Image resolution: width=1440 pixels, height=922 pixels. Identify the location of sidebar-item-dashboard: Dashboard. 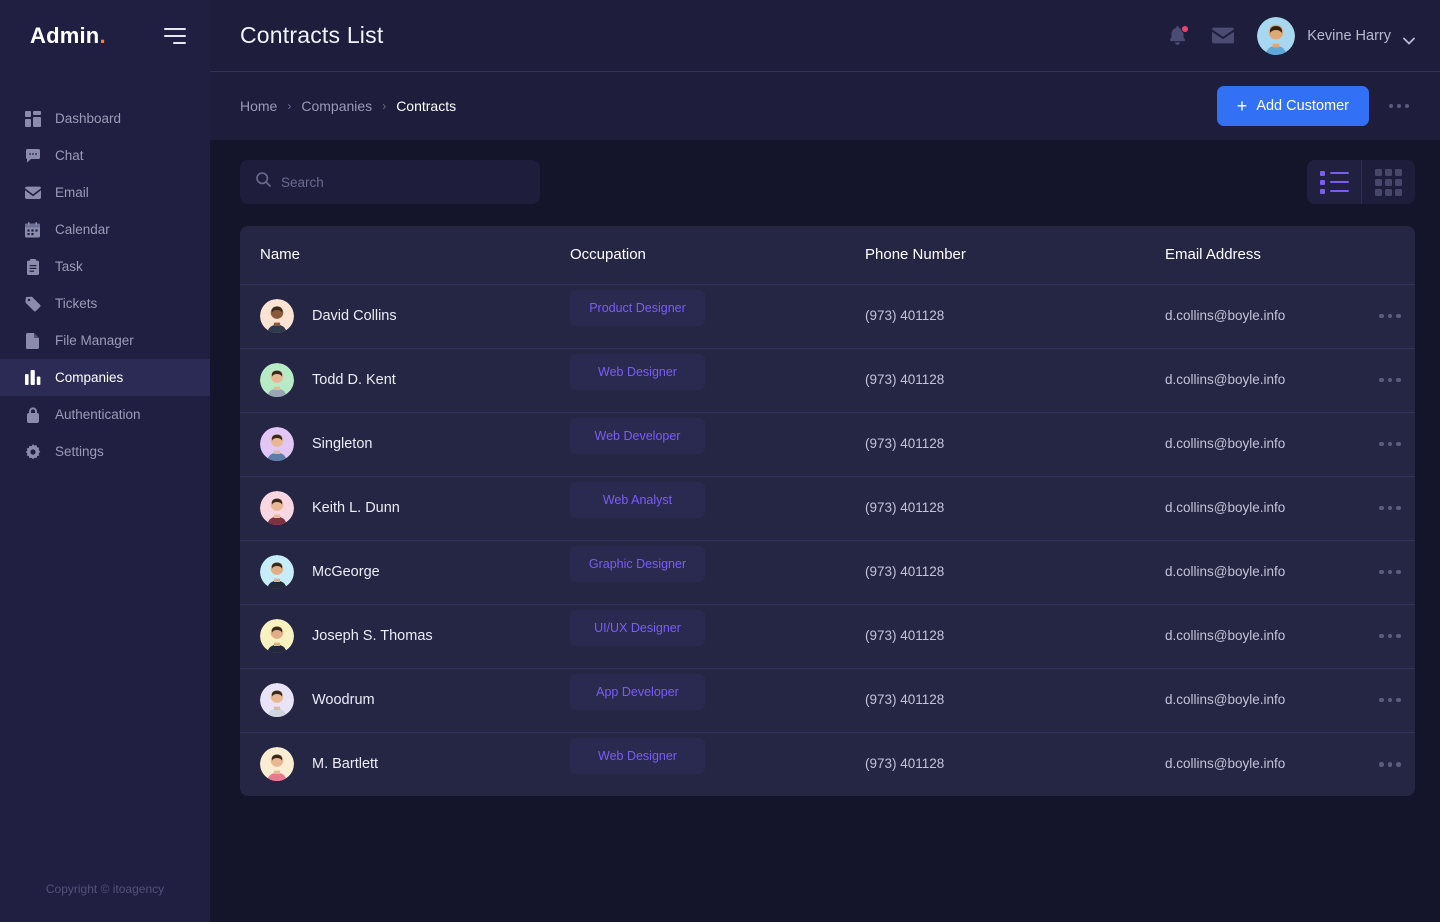
(105, 118).